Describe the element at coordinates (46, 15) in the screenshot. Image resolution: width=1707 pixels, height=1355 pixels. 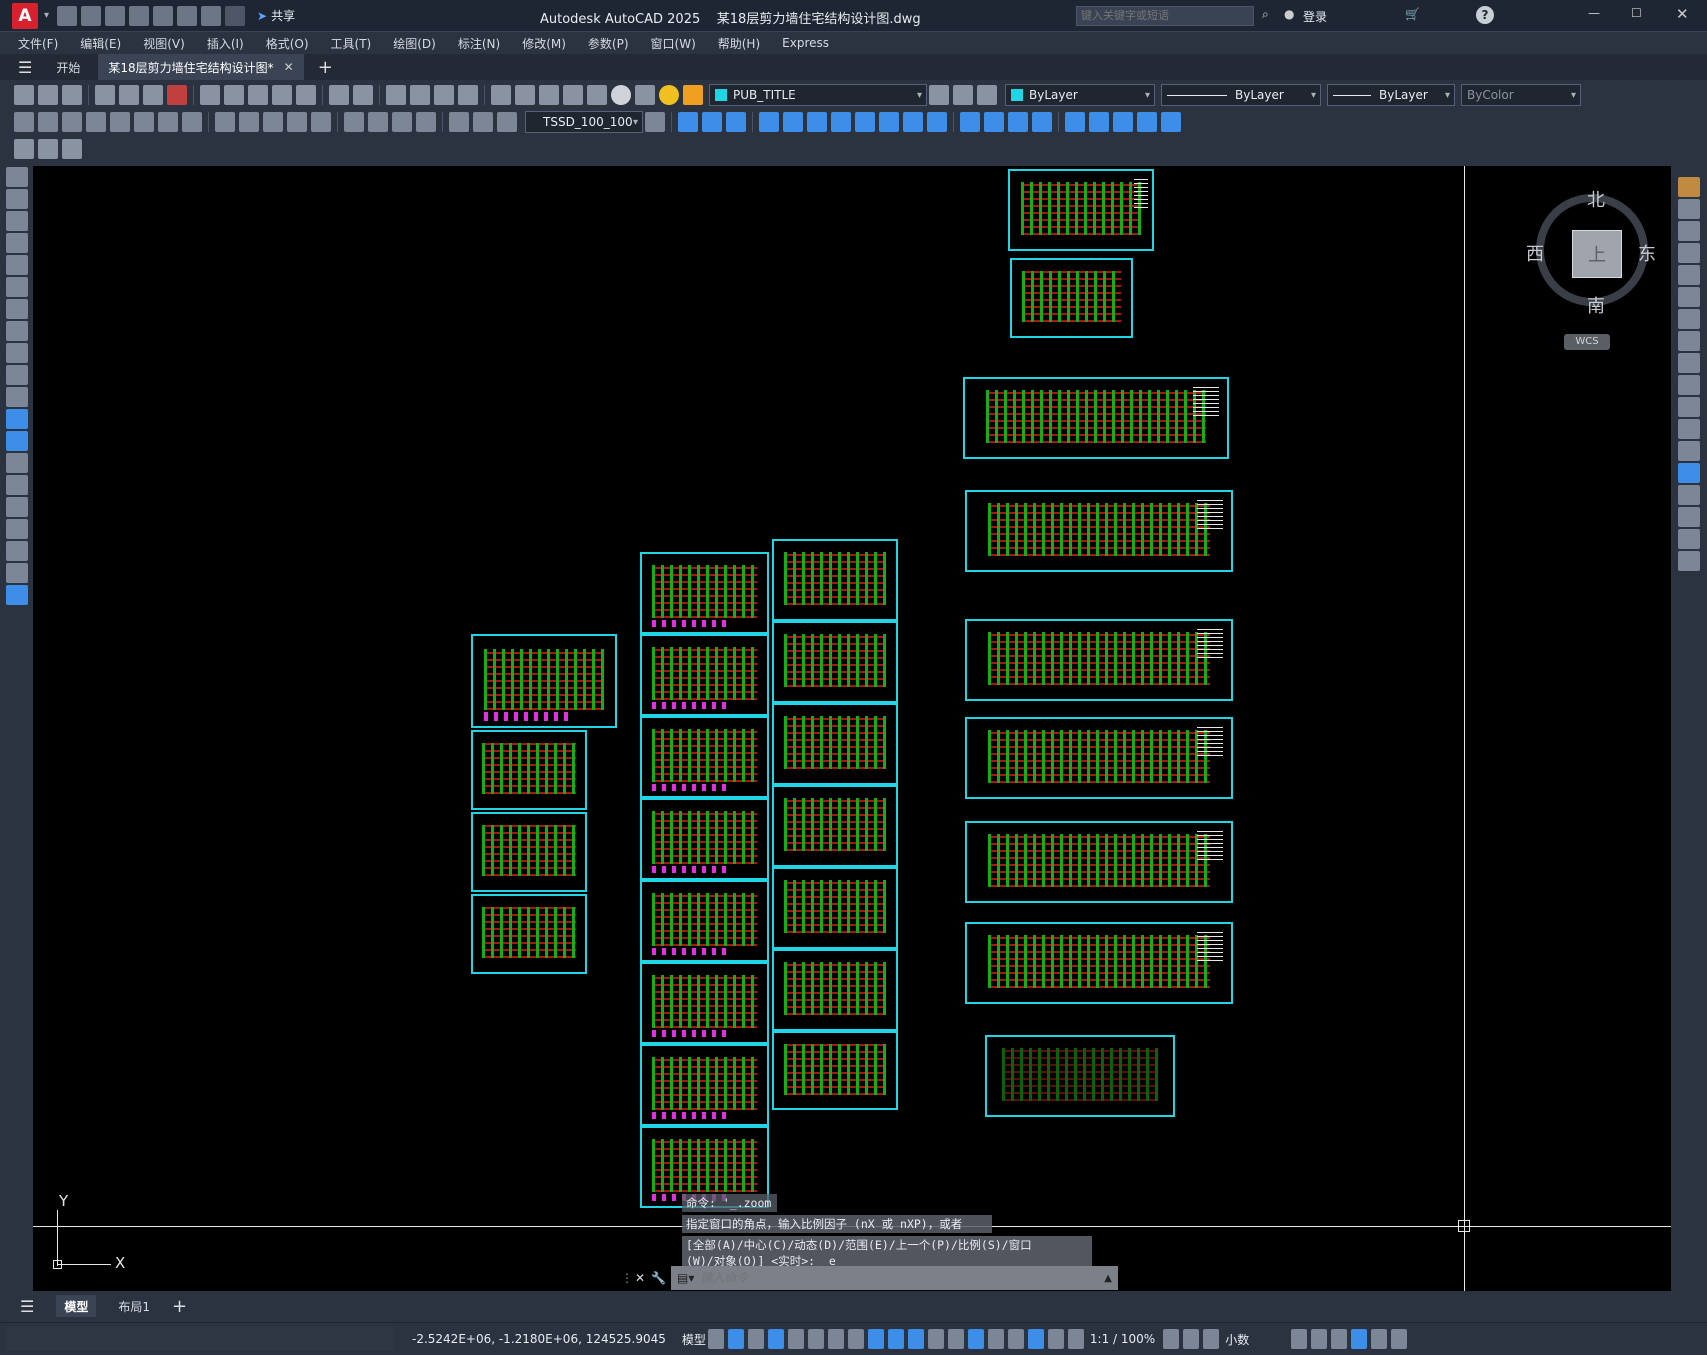
I see `app-menu-chevron-icon: ▾` at that location.